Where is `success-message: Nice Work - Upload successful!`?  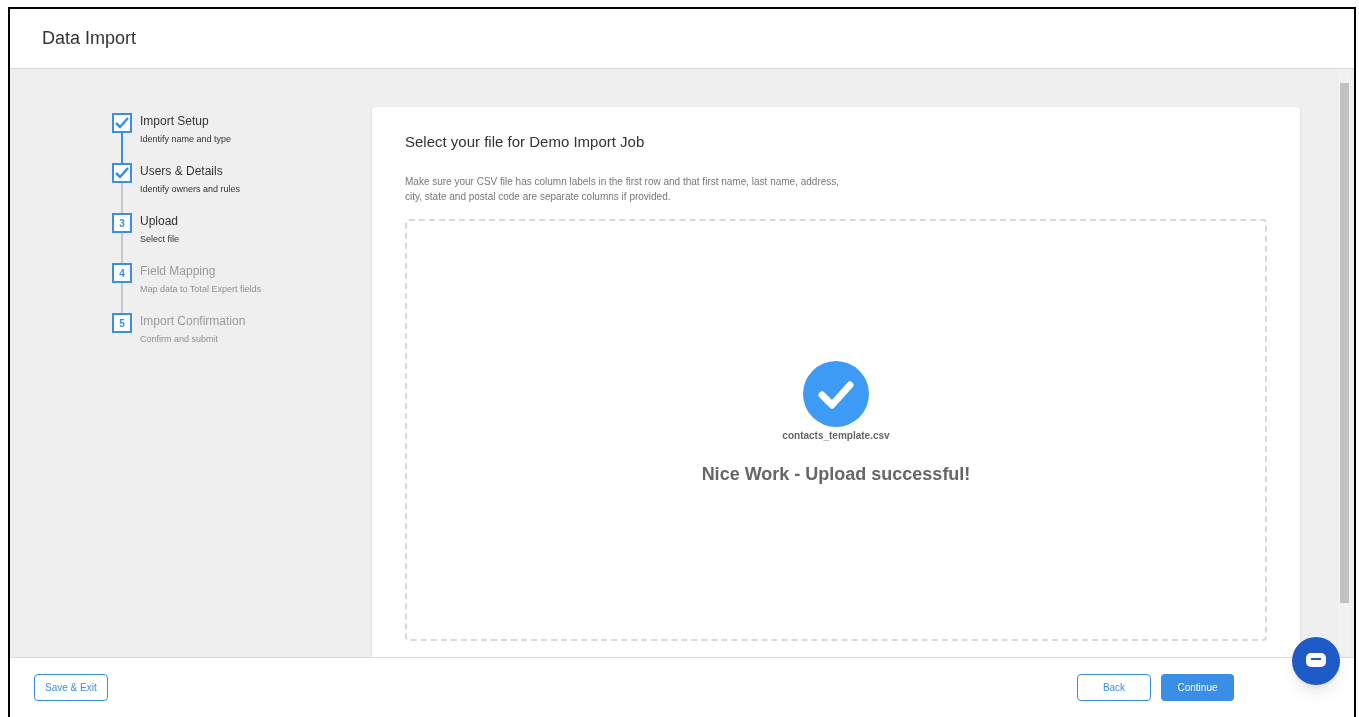 success-message: Nice Work - Upload successful! is located at coordinates (836, 474).